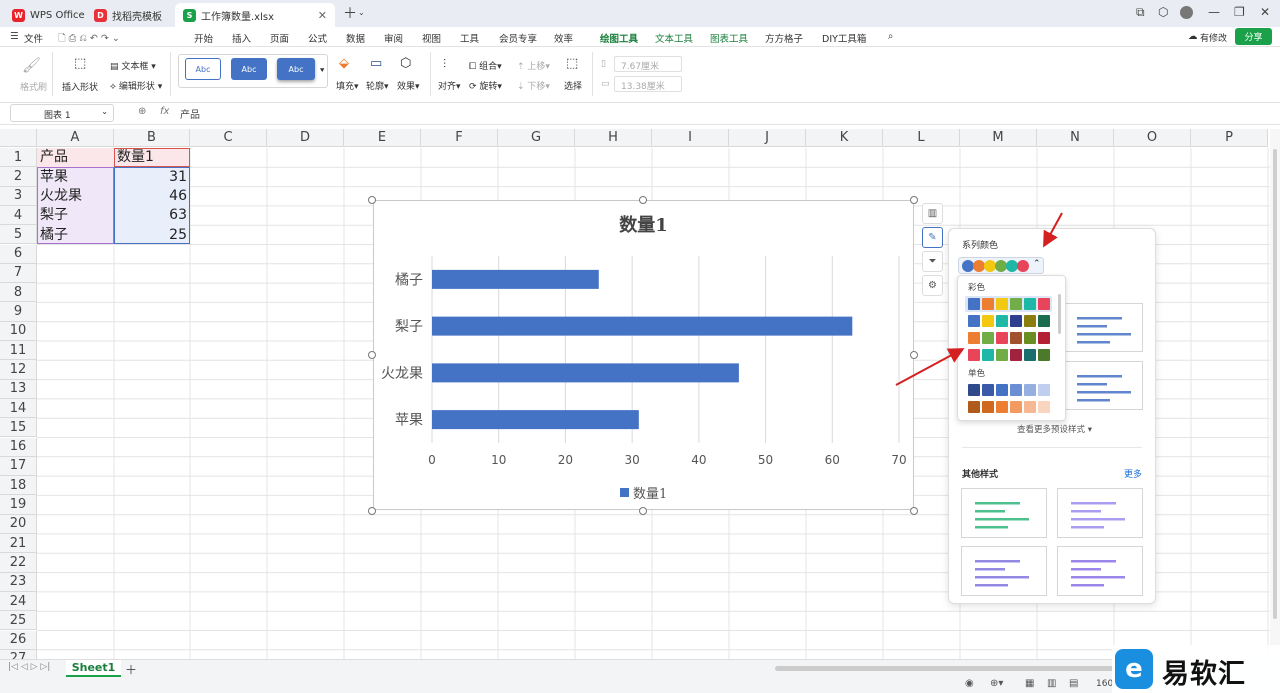 The width and height of the screenshot is (1280, 693). Describe the element at coordinates (890, 36) in the screenshot. I see `search-icon: ⌕` at that location.